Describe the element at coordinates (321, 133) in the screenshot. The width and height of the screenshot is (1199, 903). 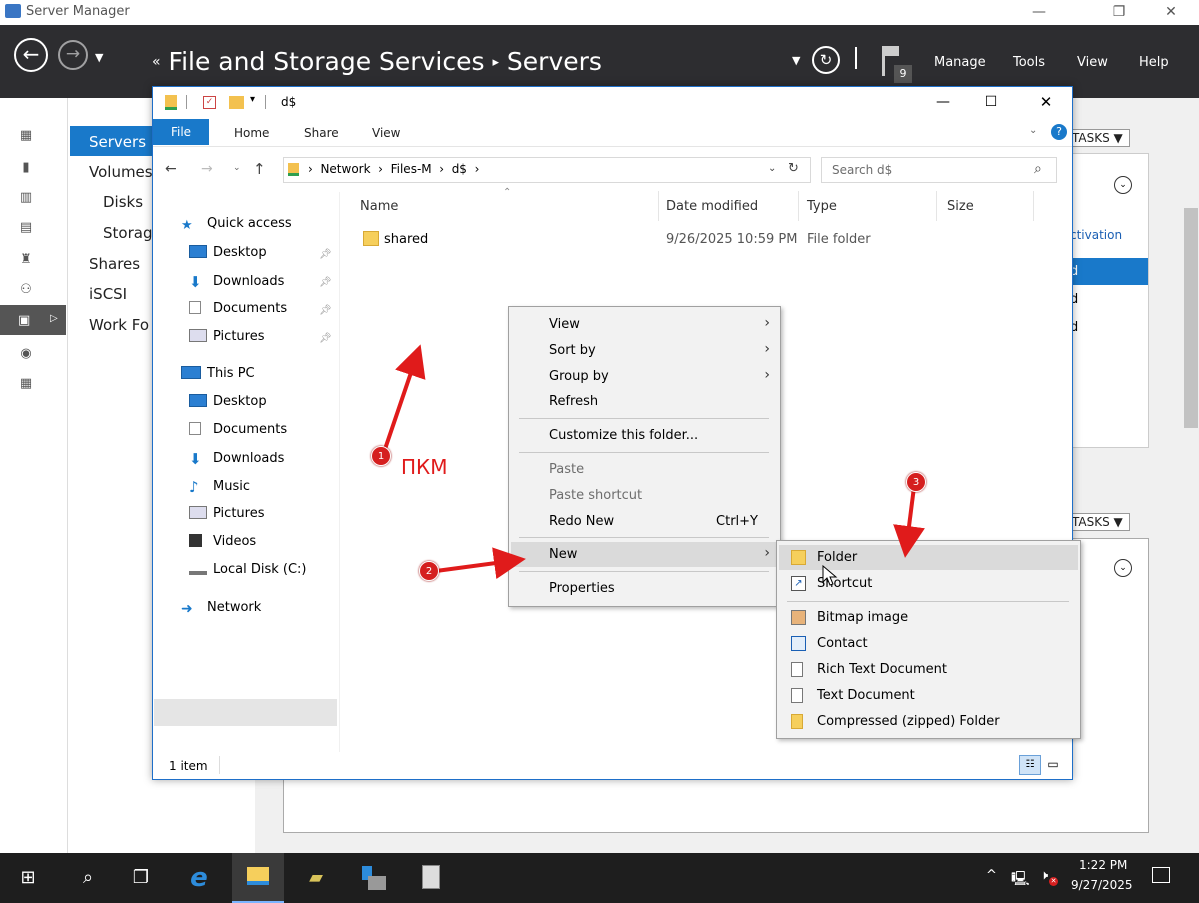
I see `tab-share: Share` at that location.